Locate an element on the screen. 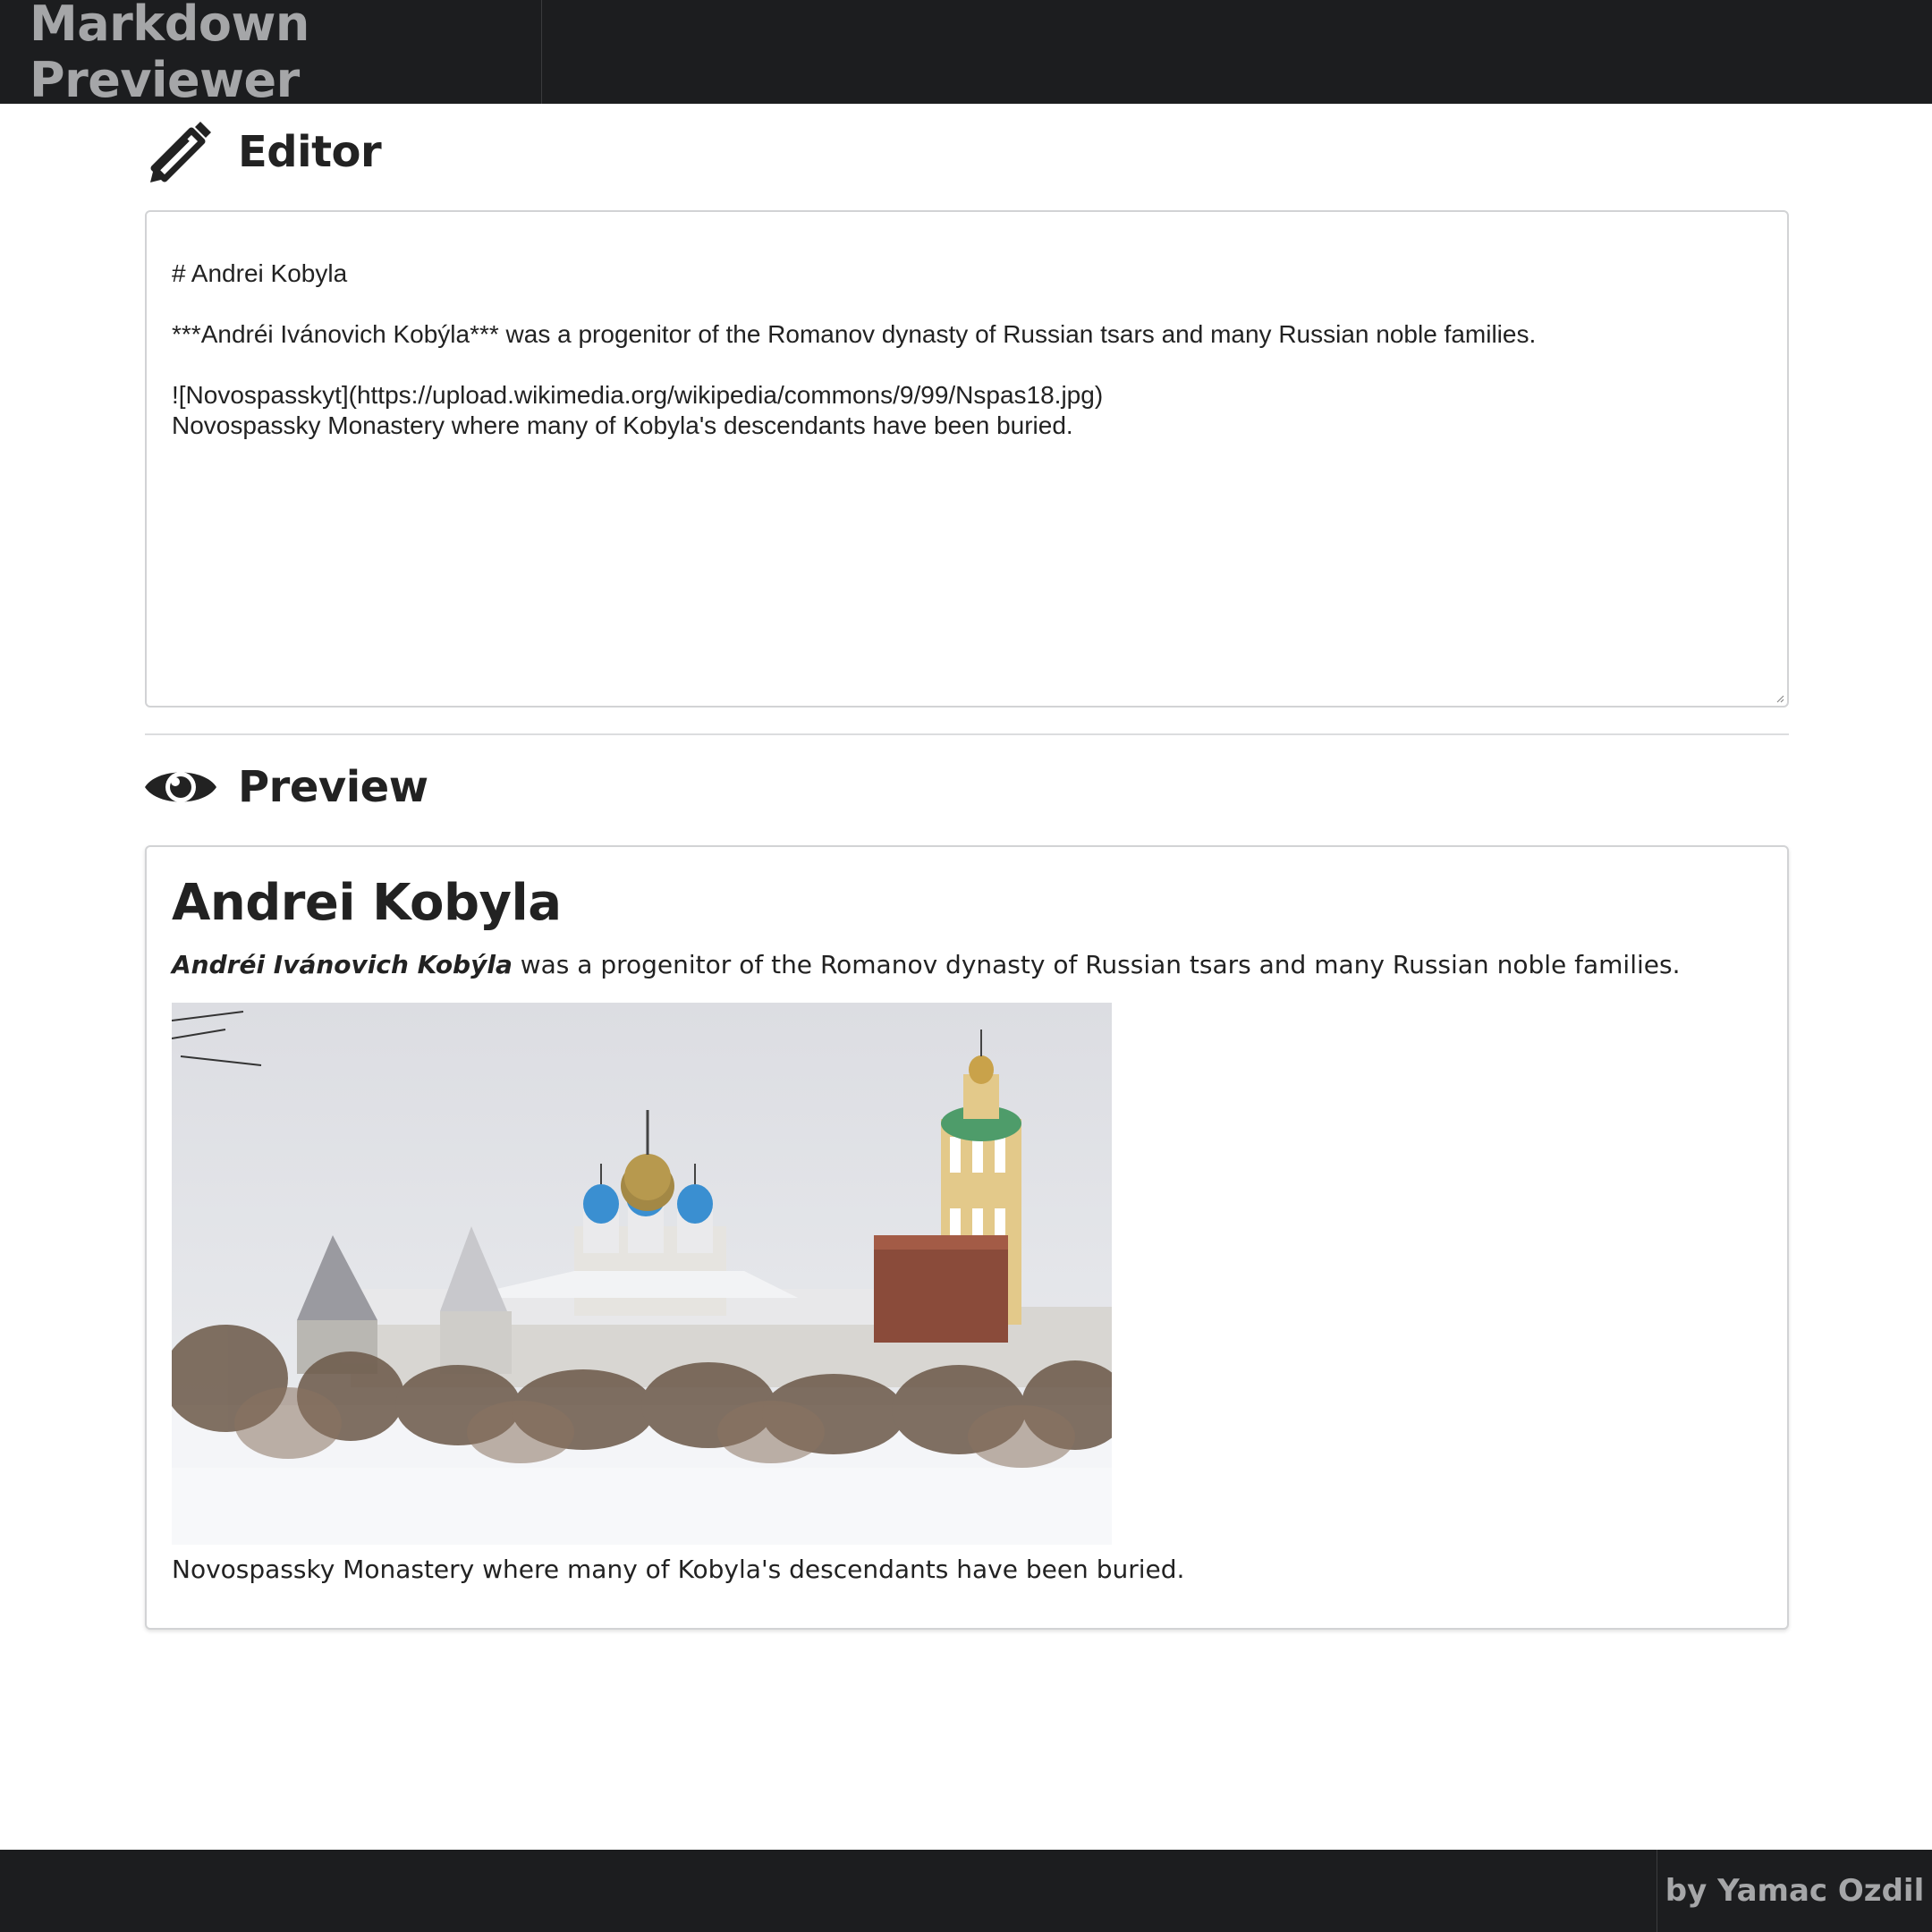  preview-bold-italic-name: Andréi Ivánovich Kobýla is located at coordinates (342, 964).